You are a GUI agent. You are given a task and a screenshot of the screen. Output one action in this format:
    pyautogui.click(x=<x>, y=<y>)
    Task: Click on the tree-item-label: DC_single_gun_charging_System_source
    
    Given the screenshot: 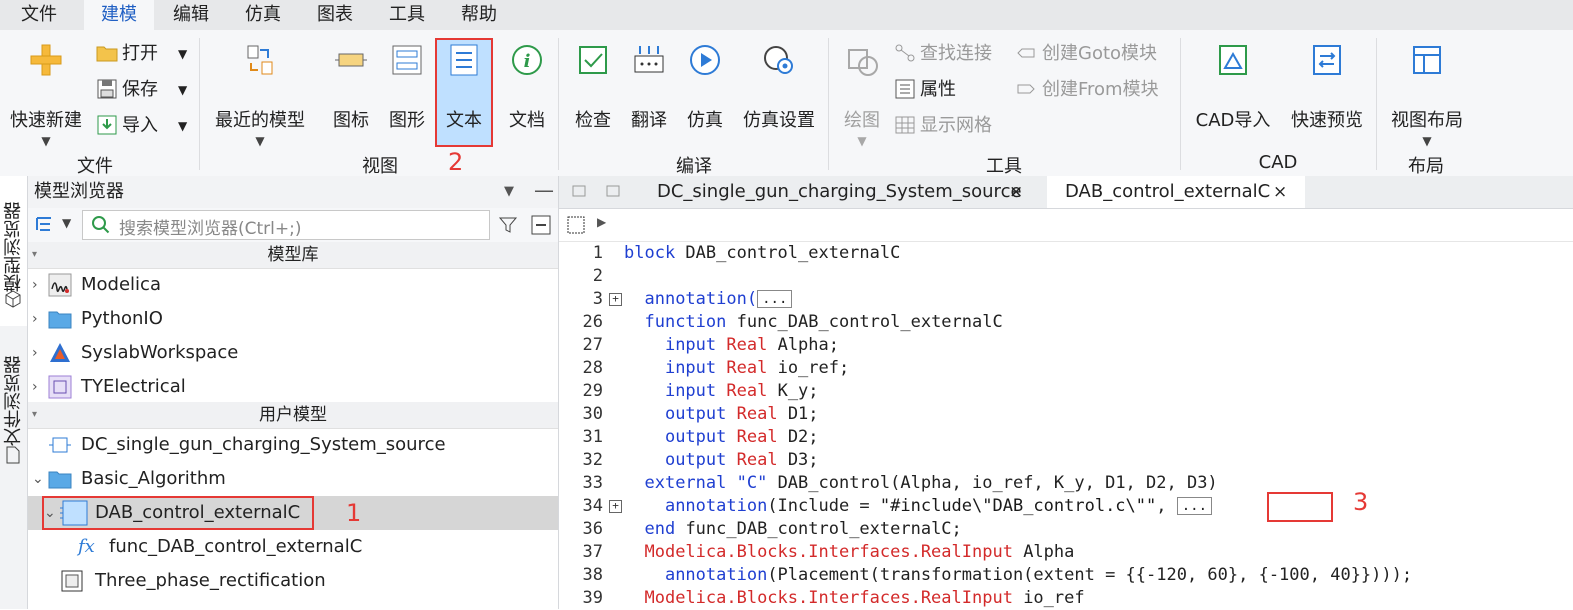 What is the action you would take?
    pyautogui.click(x=263, y=444)
    